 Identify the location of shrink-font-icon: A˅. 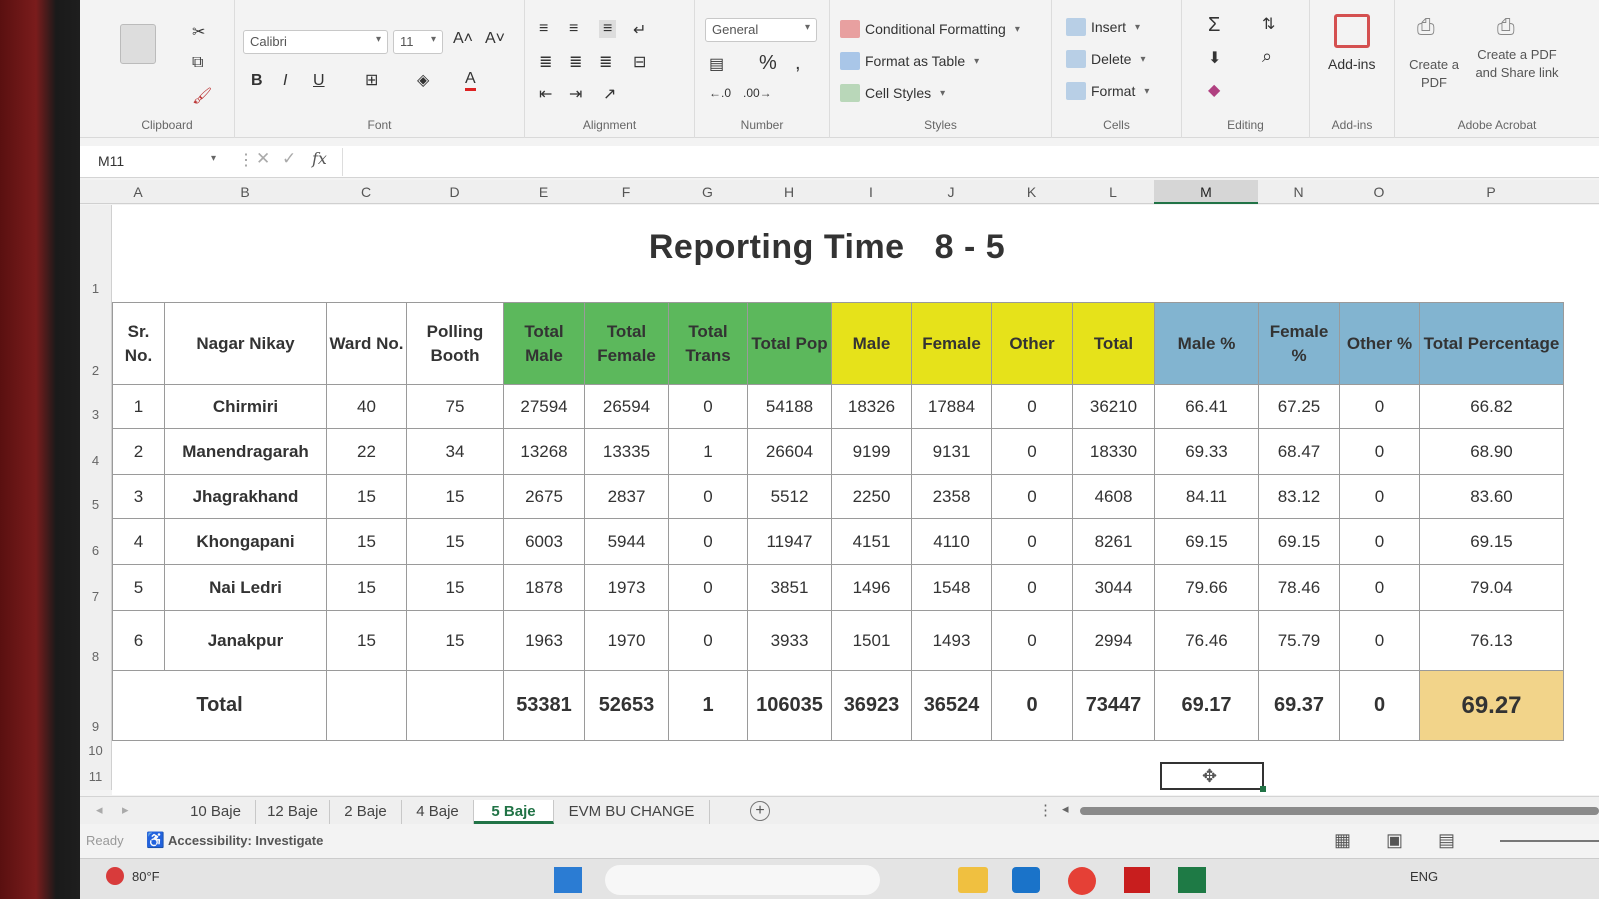
(495, 39).